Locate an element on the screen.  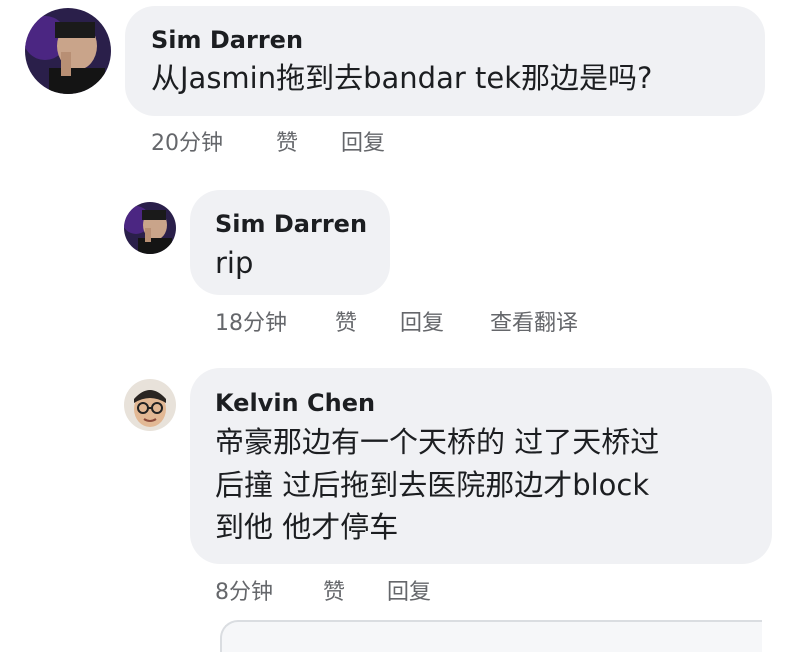
comment-text-line: 后撞 过后拖到去医院那边才block is located at coordinates (432, 485).